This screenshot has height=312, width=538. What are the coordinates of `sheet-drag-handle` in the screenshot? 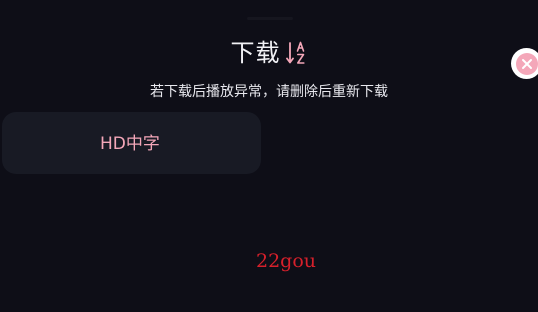 It's located at (270, 18).